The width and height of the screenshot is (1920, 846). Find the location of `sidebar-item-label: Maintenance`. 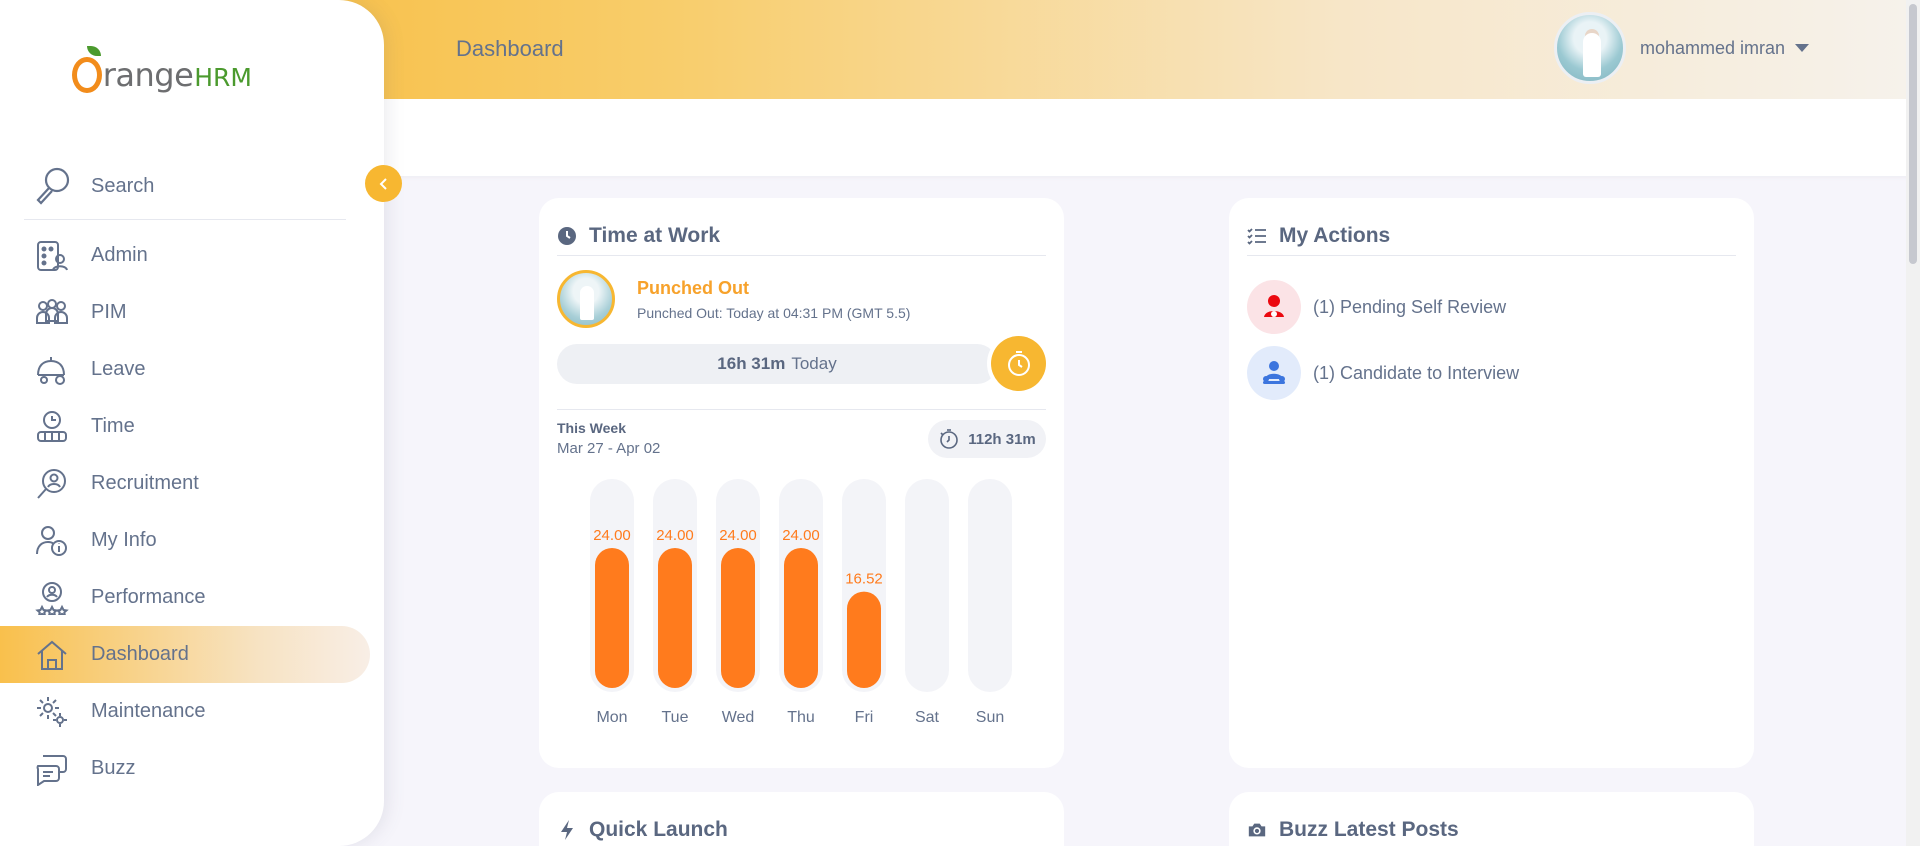

sidebar-item-label: Maintenance is located at coordinates (148, 711).